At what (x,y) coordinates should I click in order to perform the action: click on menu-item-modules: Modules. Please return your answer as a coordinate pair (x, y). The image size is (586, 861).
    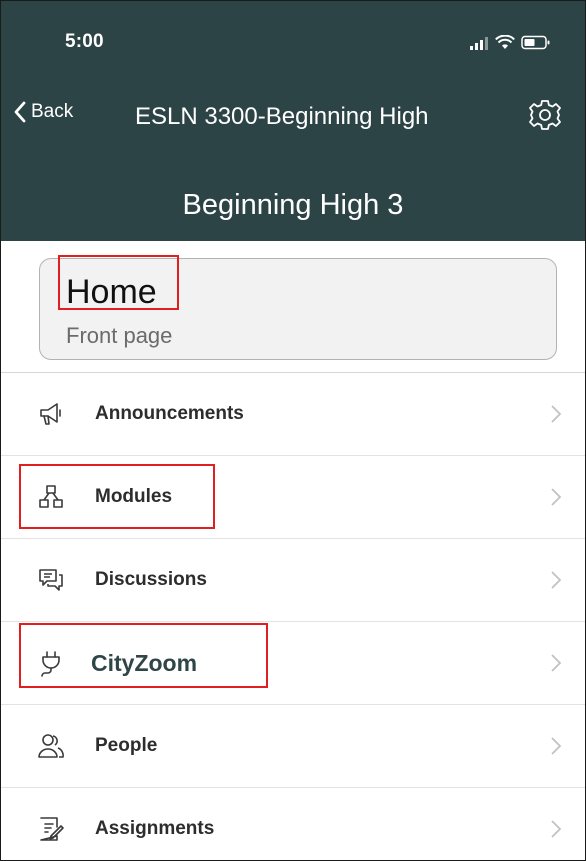
    Looking at the image, I should click on (293, 497).